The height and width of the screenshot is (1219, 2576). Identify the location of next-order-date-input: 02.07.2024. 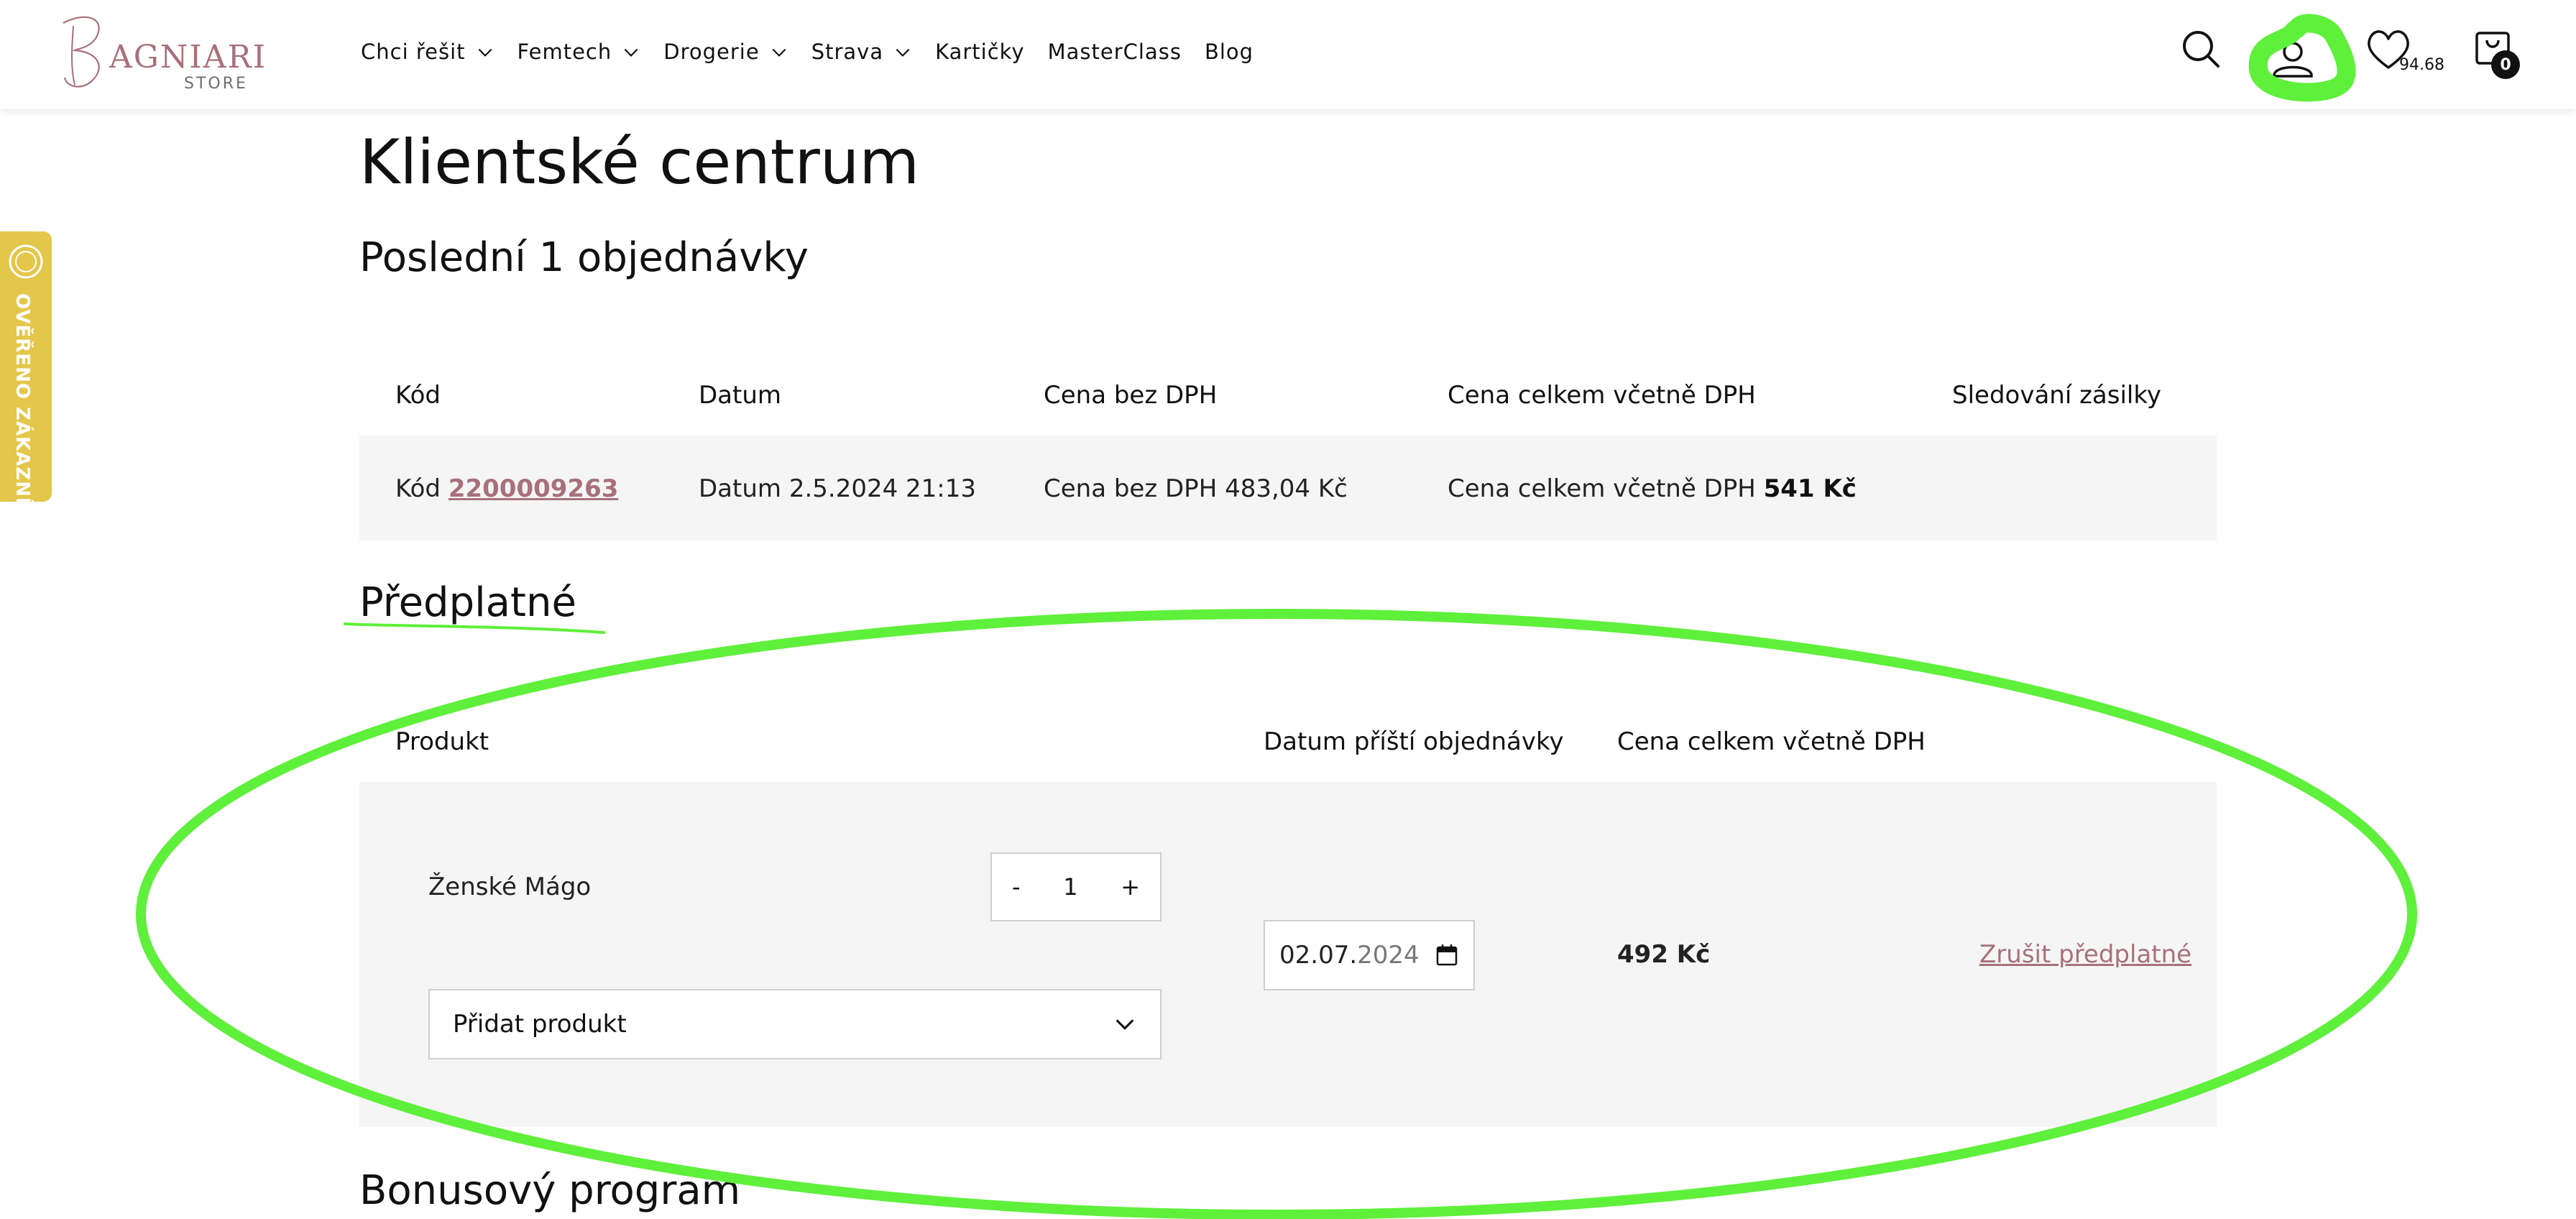
(1369, 955).